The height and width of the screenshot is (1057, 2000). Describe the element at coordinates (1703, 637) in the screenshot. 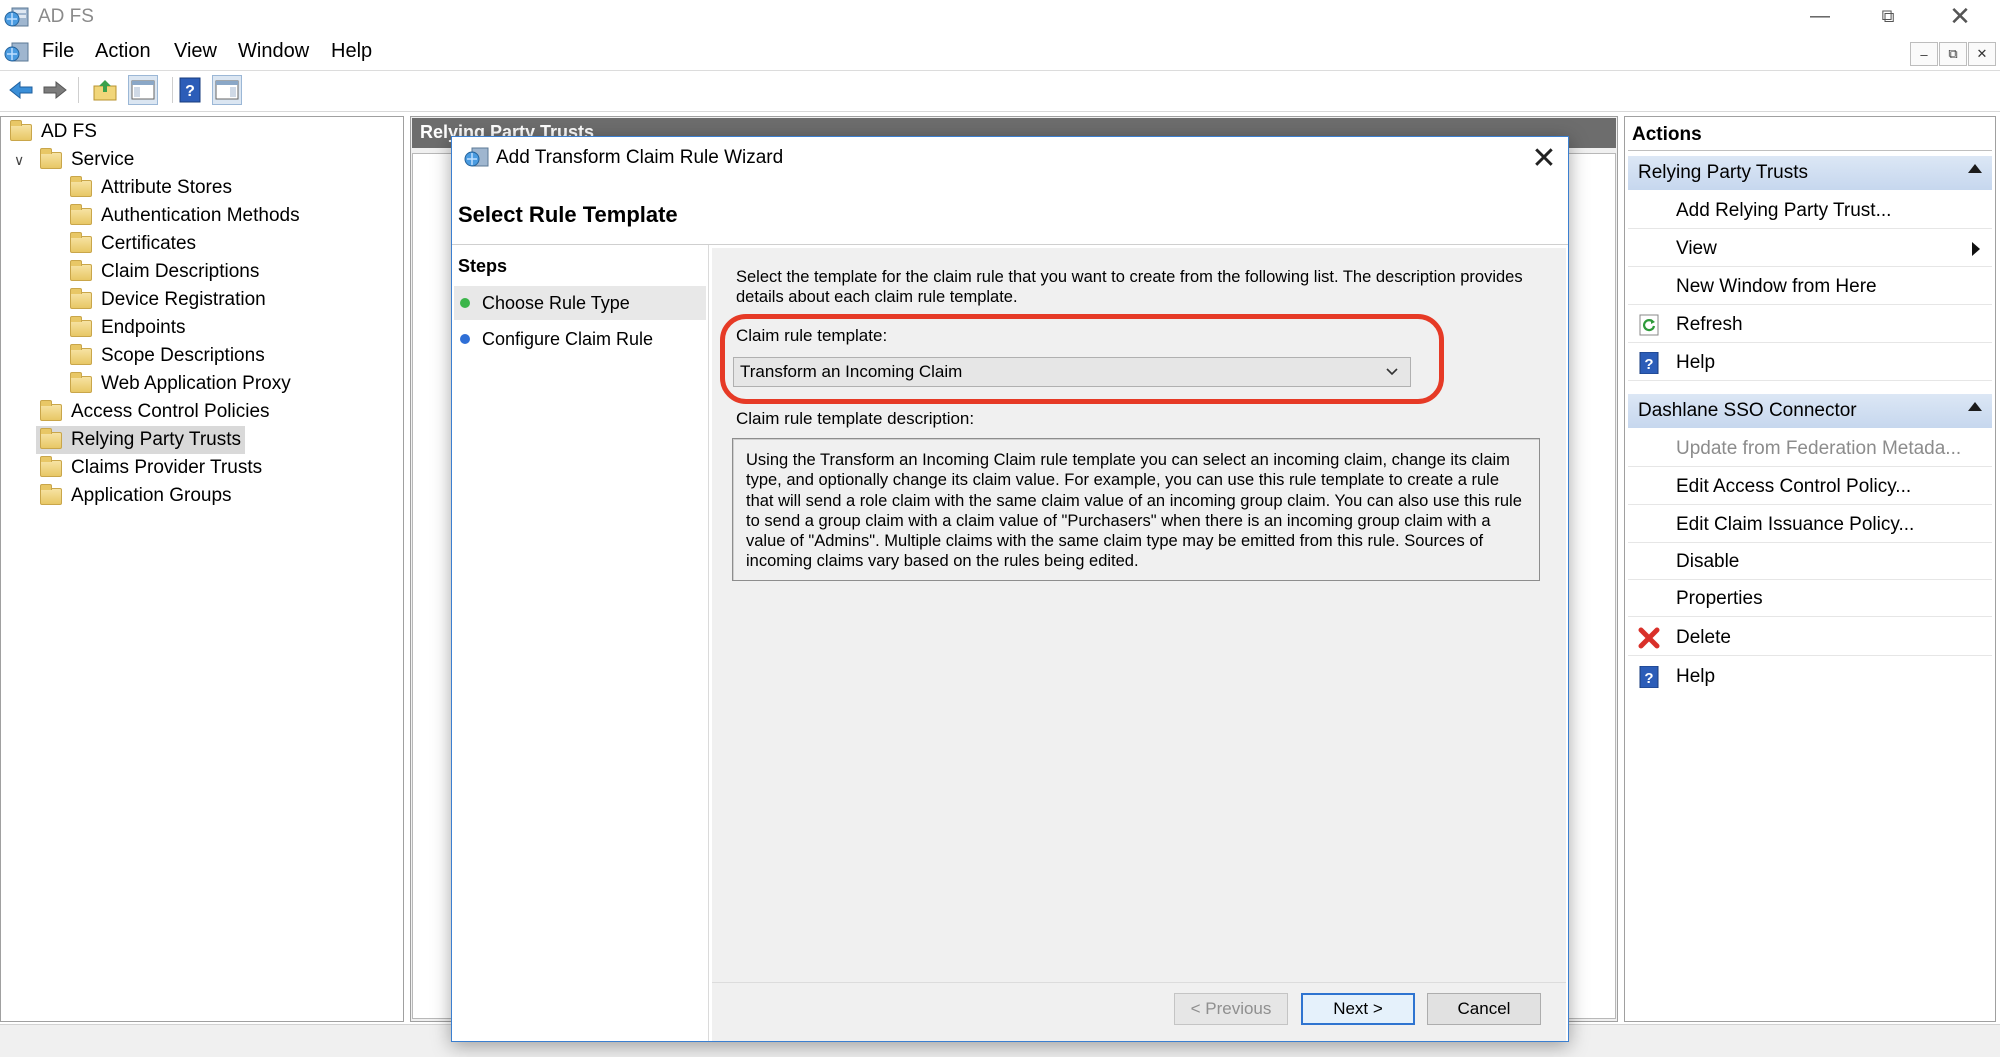

I see `action-label: Delete` at that location.